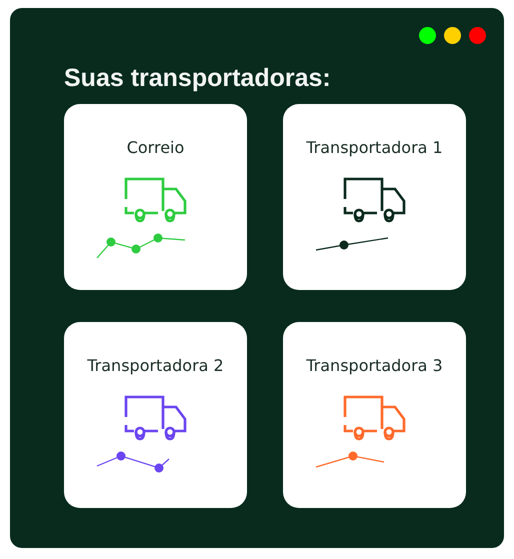 The image size is (514, 559). Describe the element at coordinates (374, 365) in the screenshot. I see `carrier-name: Transportadora 3` at that location.